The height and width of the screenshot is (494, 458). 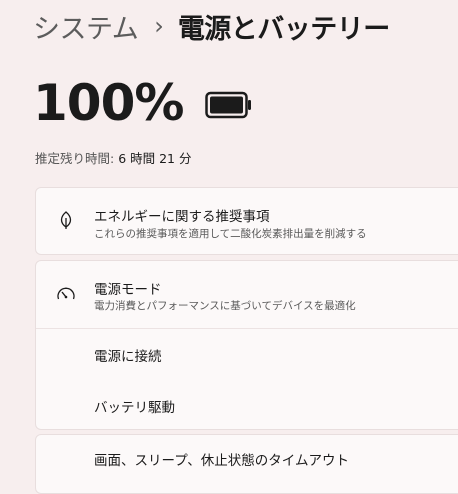 What do you see at coordinates (128, 357) in the screenshot?
I see `plugged-in-label: 電源に接続` at bounding box center [128, 357].